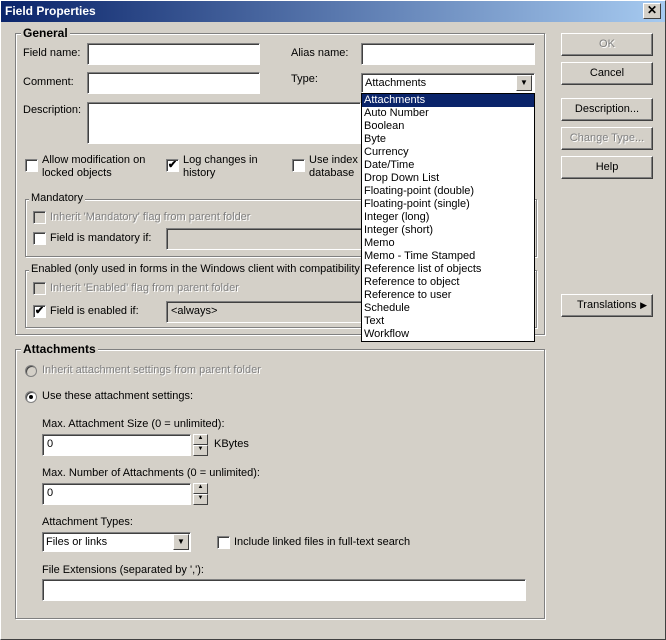 The width and height of the screenshot is (666, 640). What do you see at coordinates (448, 204) in the screenshot?
I see `type-option: Floating-point (single)` at bounding box center [448, 204].